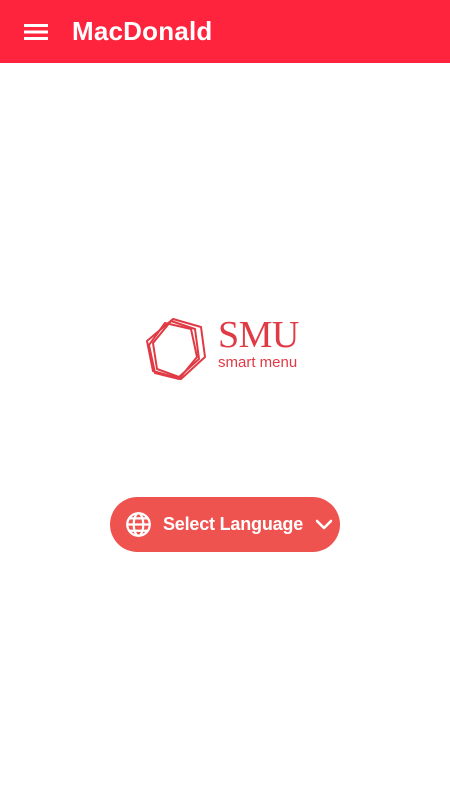 The width and height of the screenshot is (450, 800). What do you see at coordinates (258, 362) in the screenshot?
I see `logo-tagline: smart menu` at bounding box center [258, 362].